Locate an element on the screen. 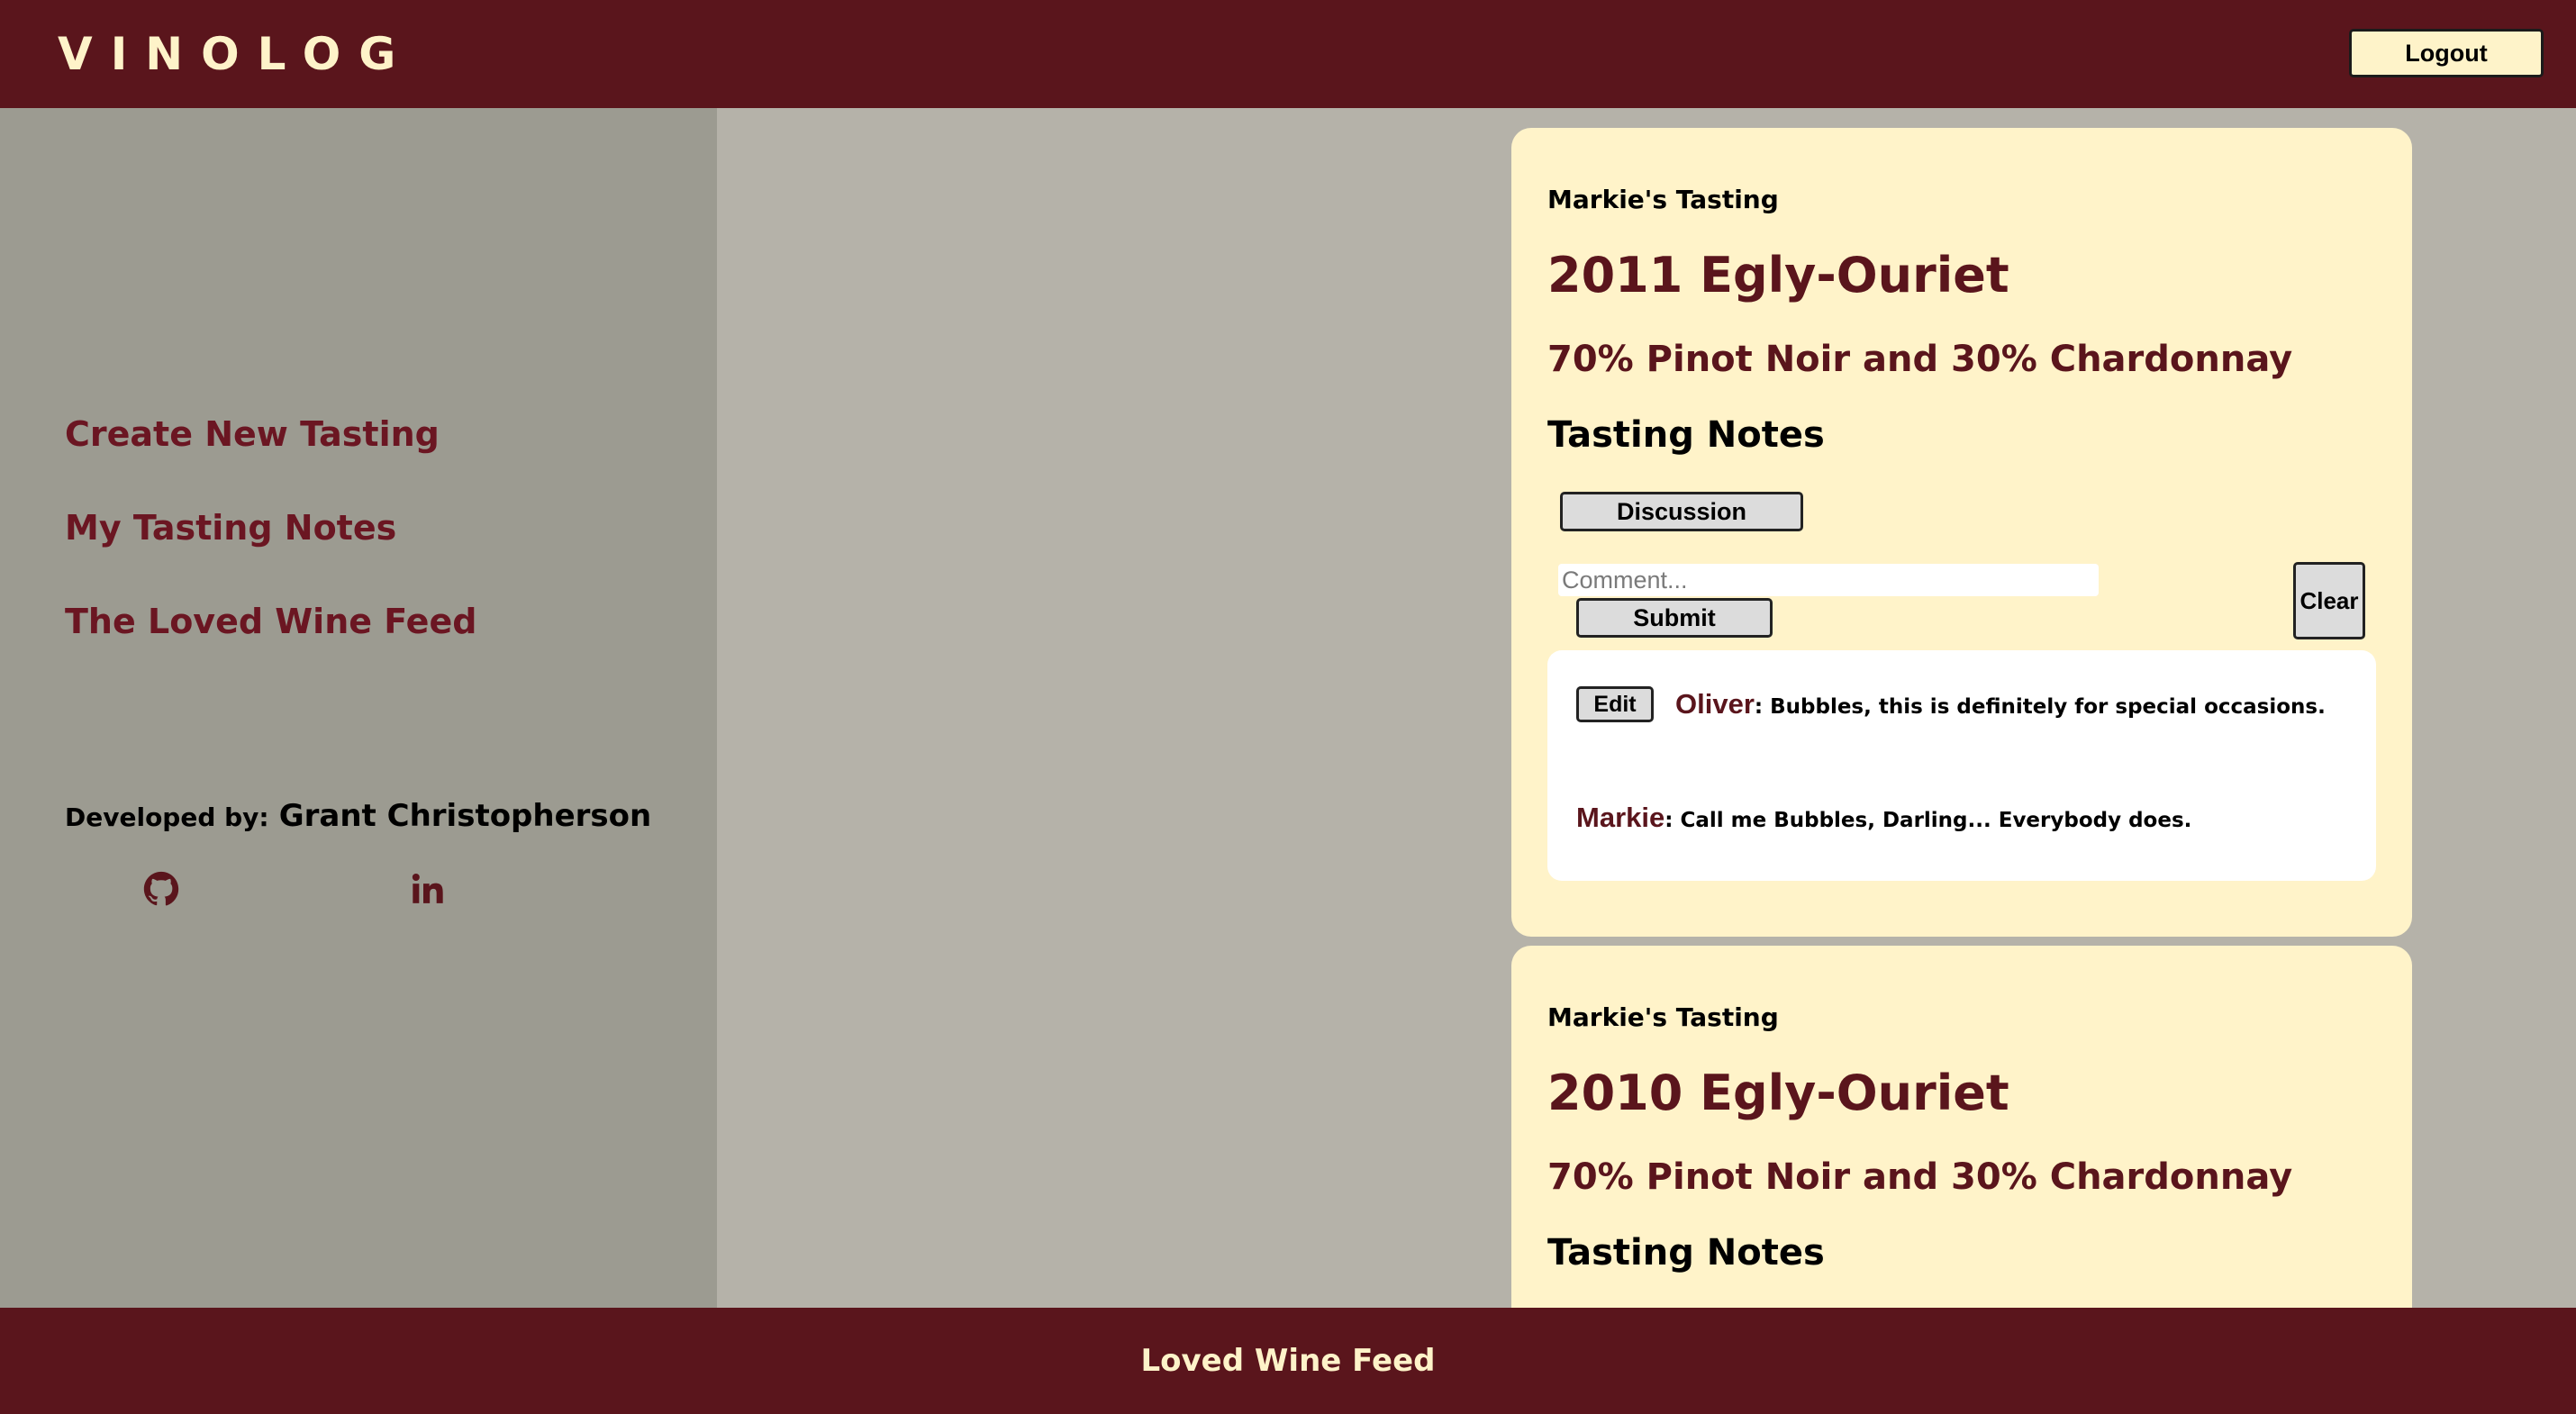  wine-title: 2011 Egly-Ouriet is located at coordinates (1778, 275).